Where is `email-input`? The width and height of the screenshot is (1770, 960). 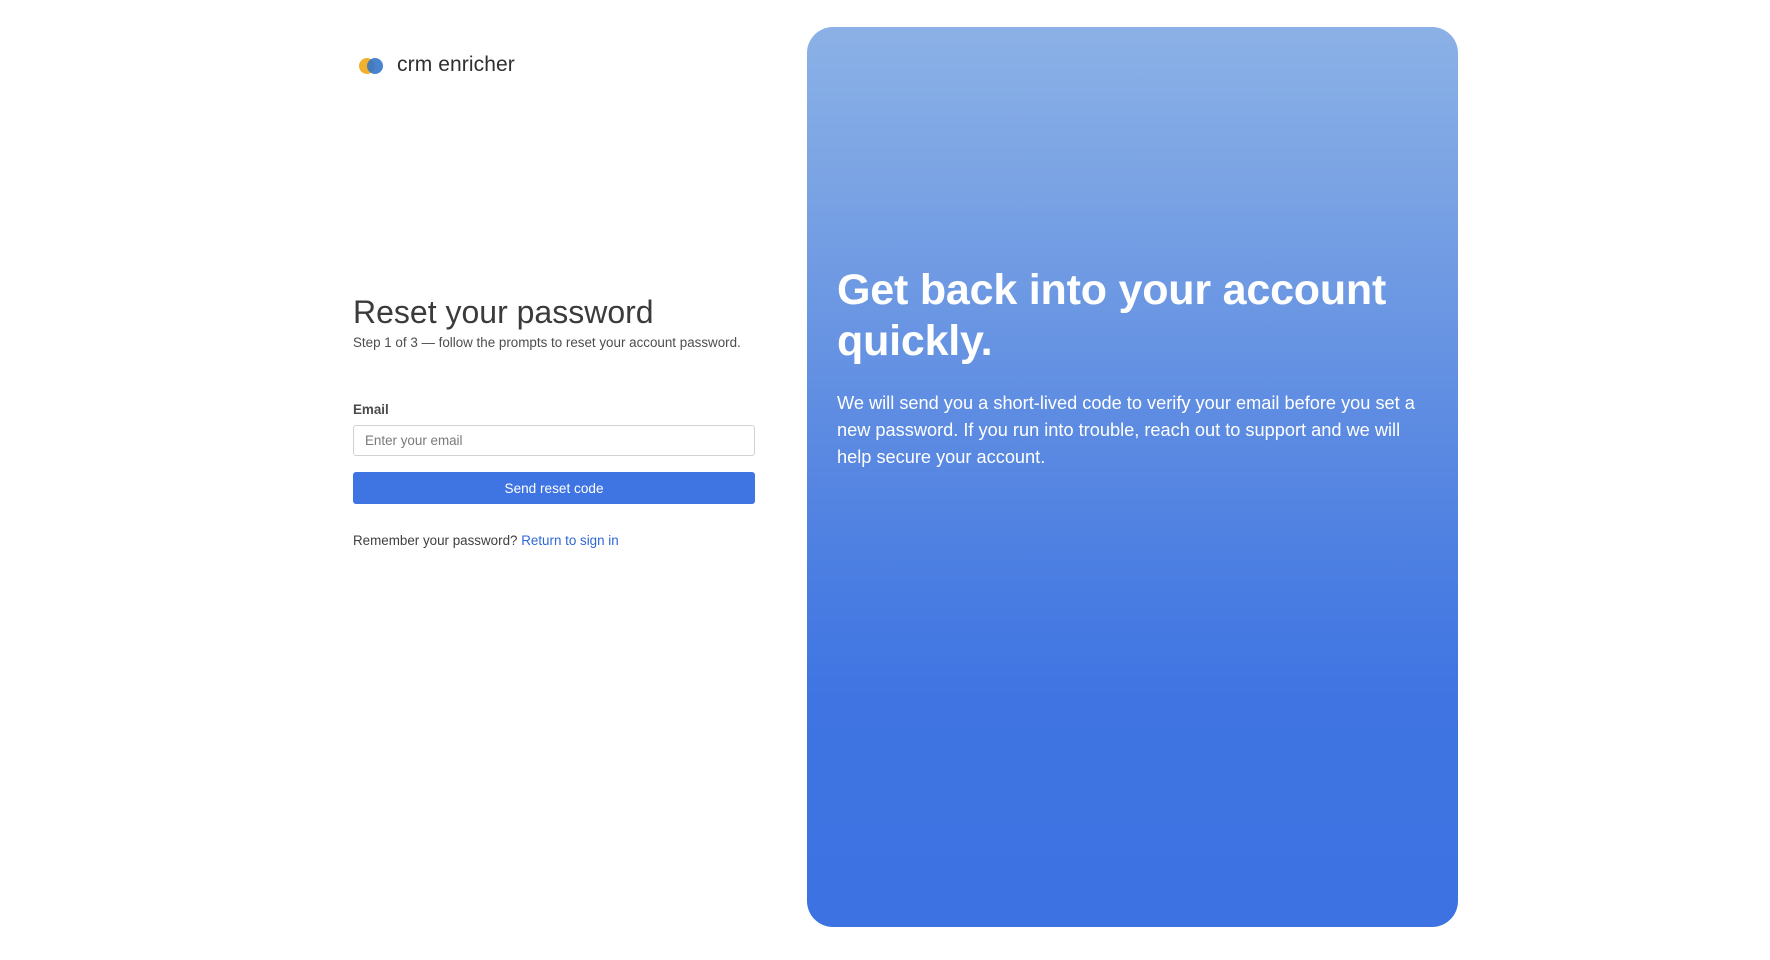 email-input is located at coordinates (554, 440).